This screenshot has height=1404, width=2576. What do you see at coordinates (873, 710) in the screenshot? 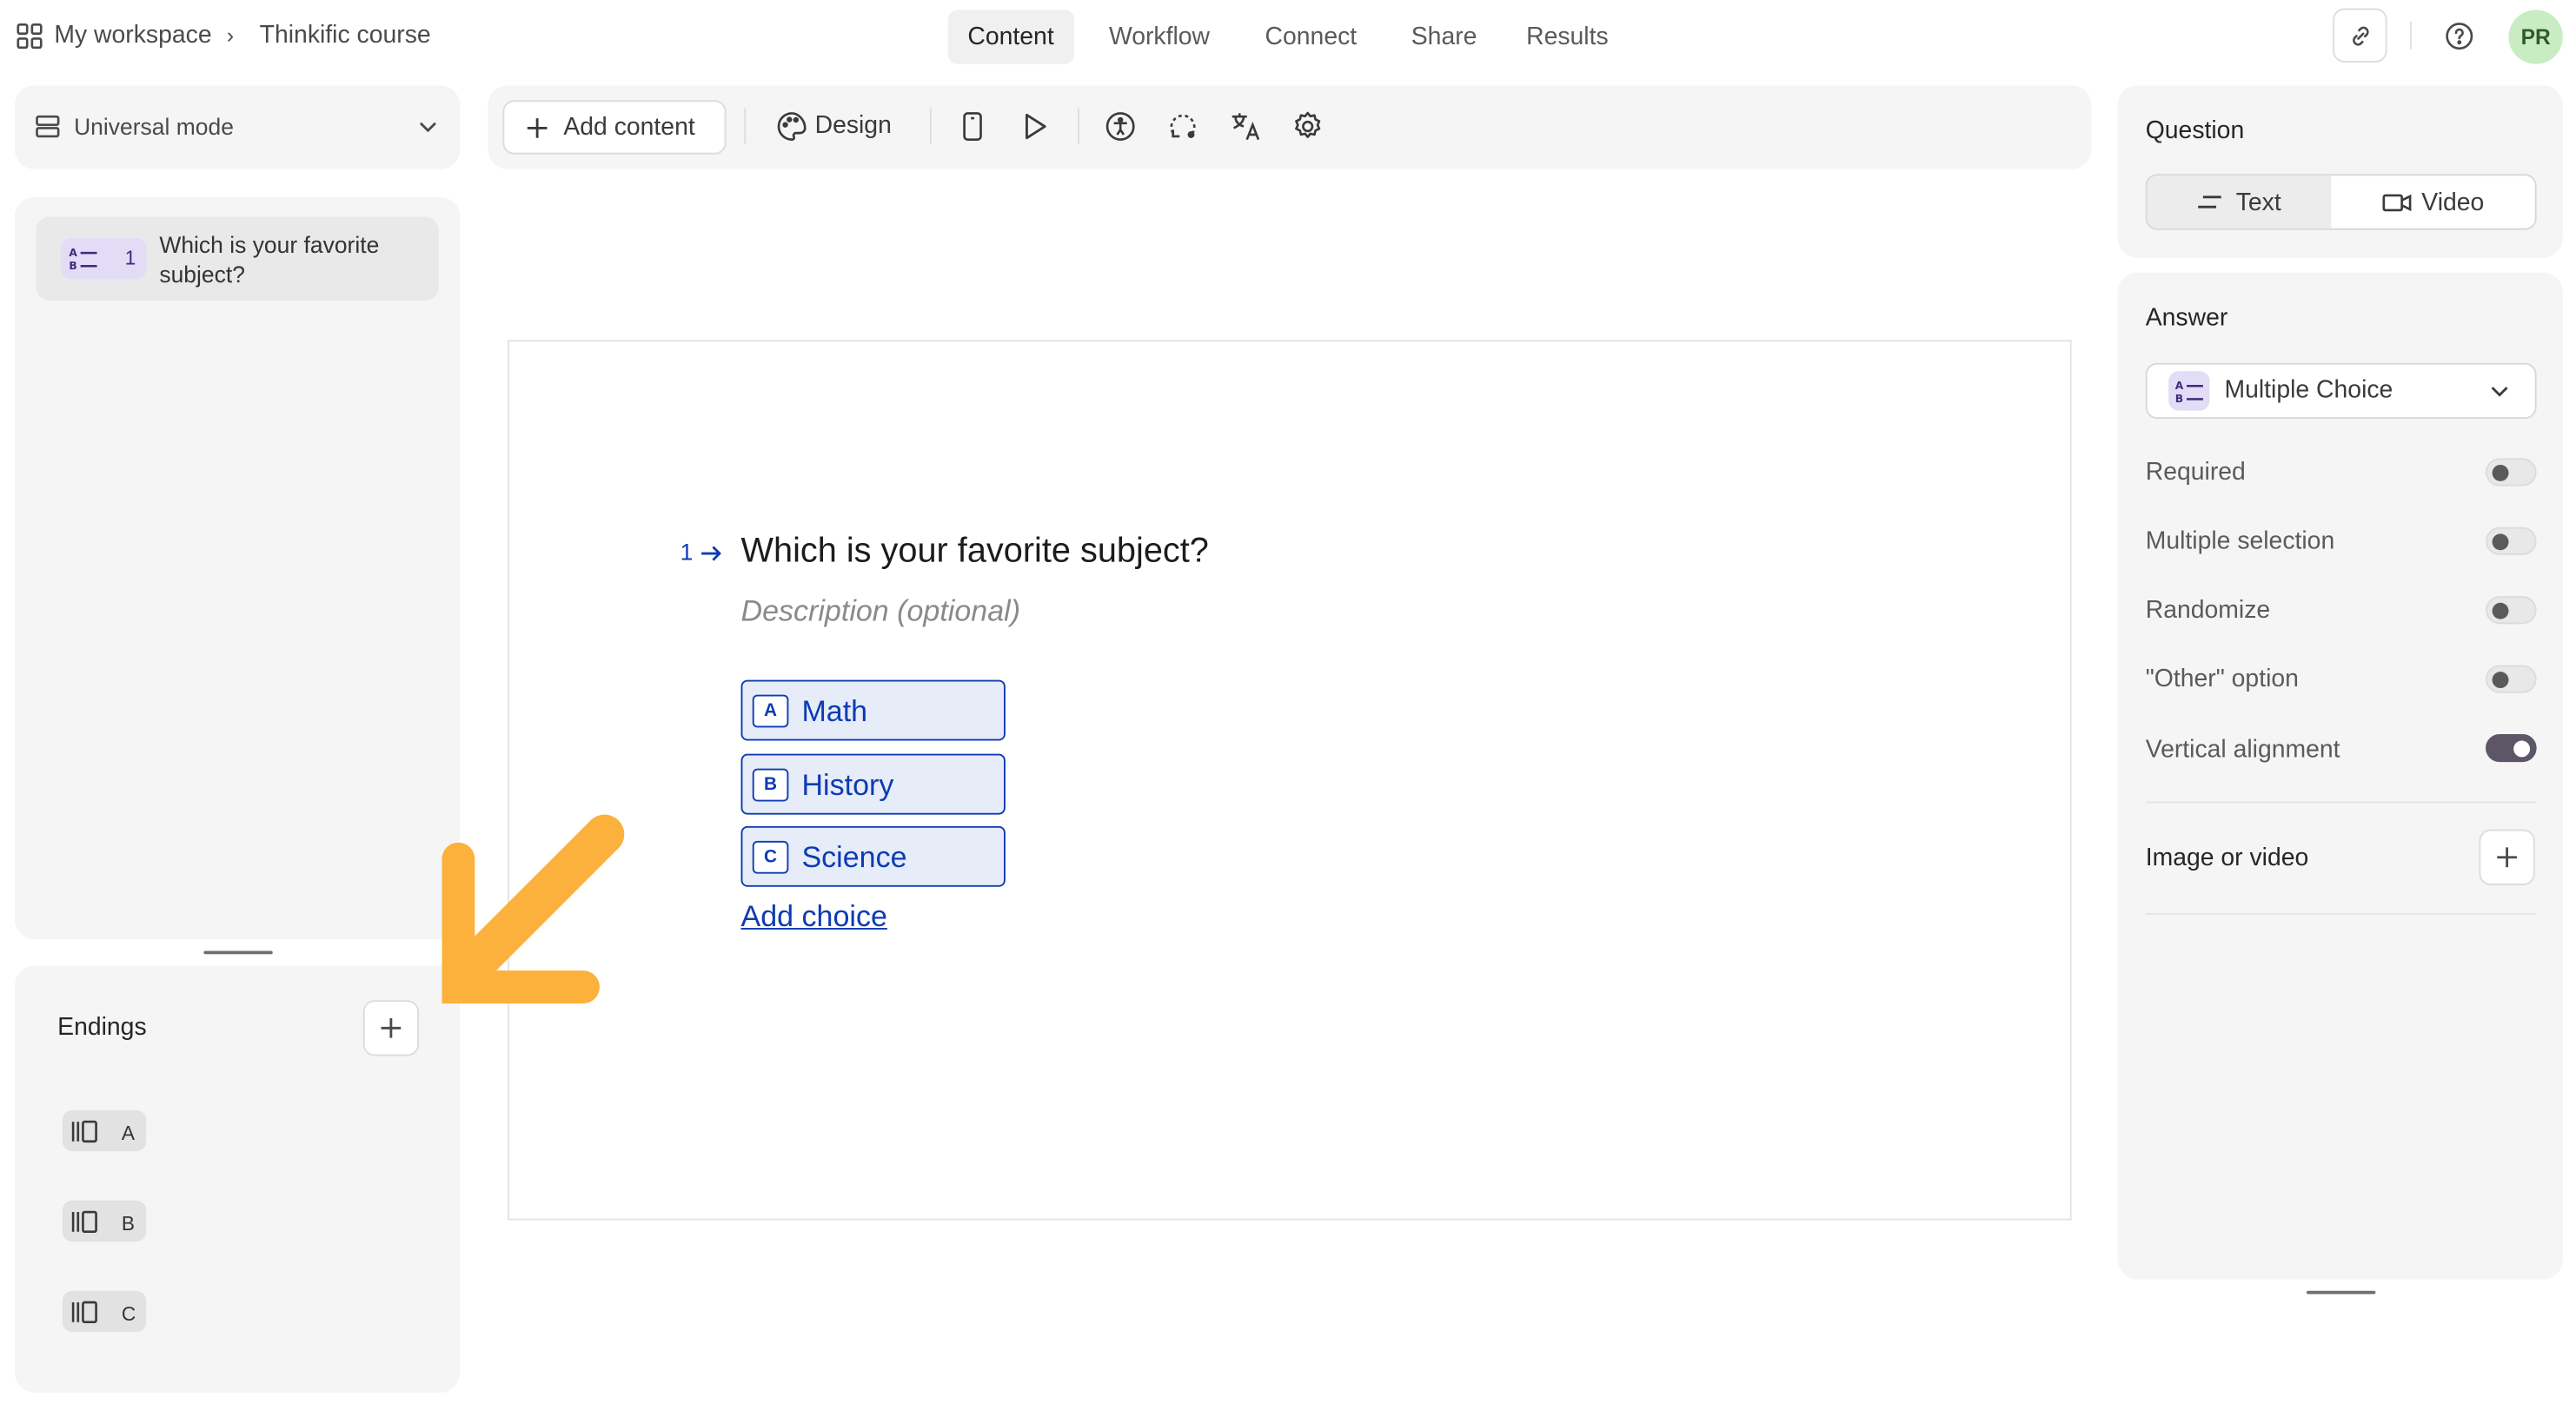
I see `choice-option: A Math` at bounding box center [873, 710].